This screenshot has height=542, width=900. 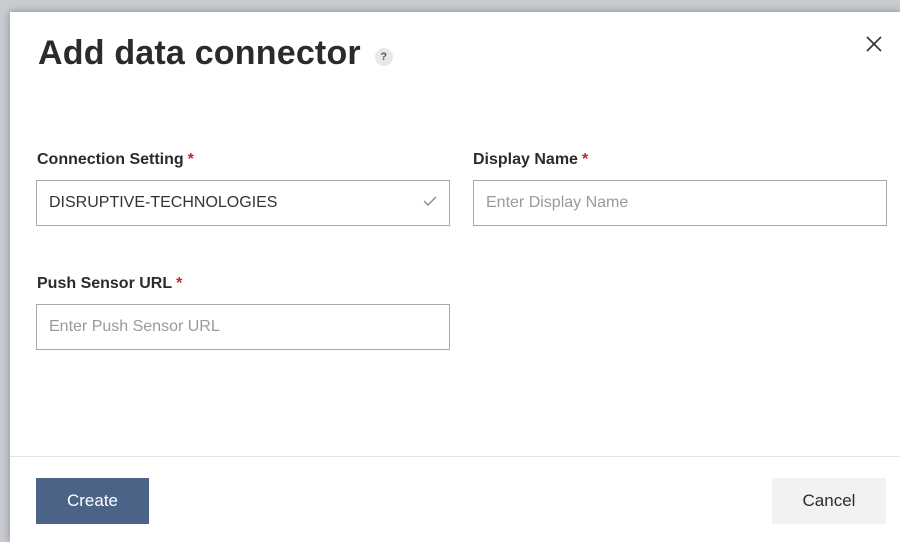 What do you see at coordinates (680, 203) in the screenshot?
I see `display-name-input` at bounding box center [680, 203].